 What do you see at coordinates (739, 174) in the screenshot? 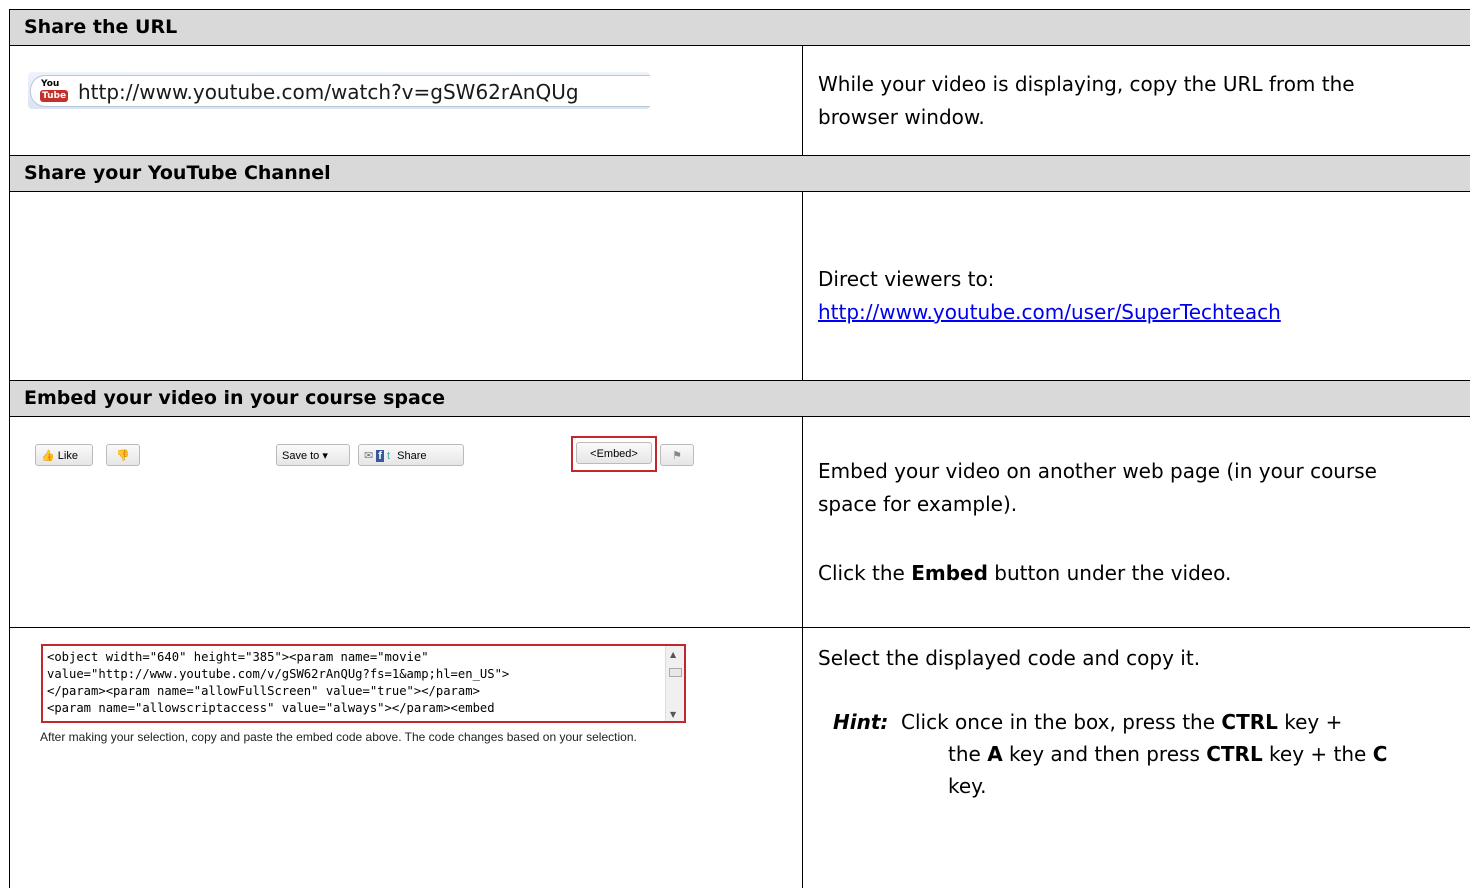
I see `section-header-share-channel: Share your YouTube Channel` at bounding box center [739, 174].